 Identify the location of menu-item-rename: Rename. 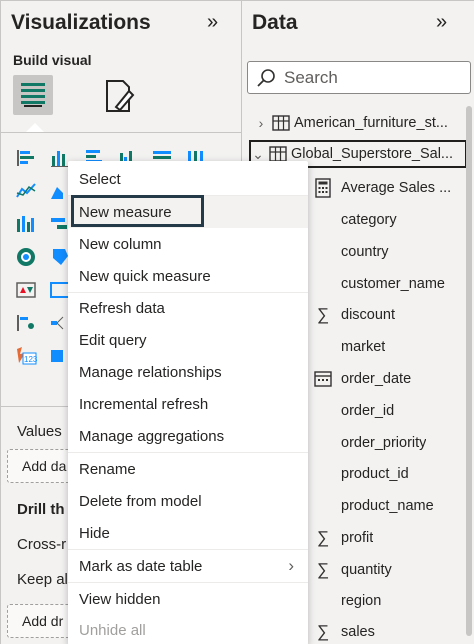
(188, 469).